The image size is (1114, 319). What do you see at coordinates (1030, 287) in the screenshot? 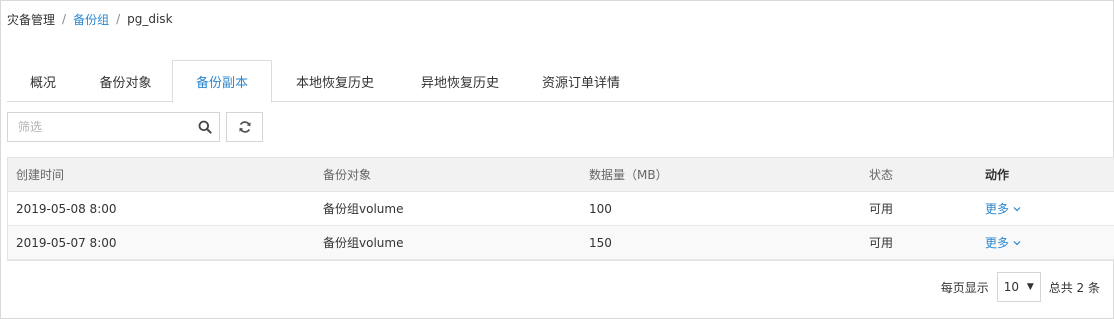
I see `caret-down-icon: ▼` at bounding box center [1030, 287].